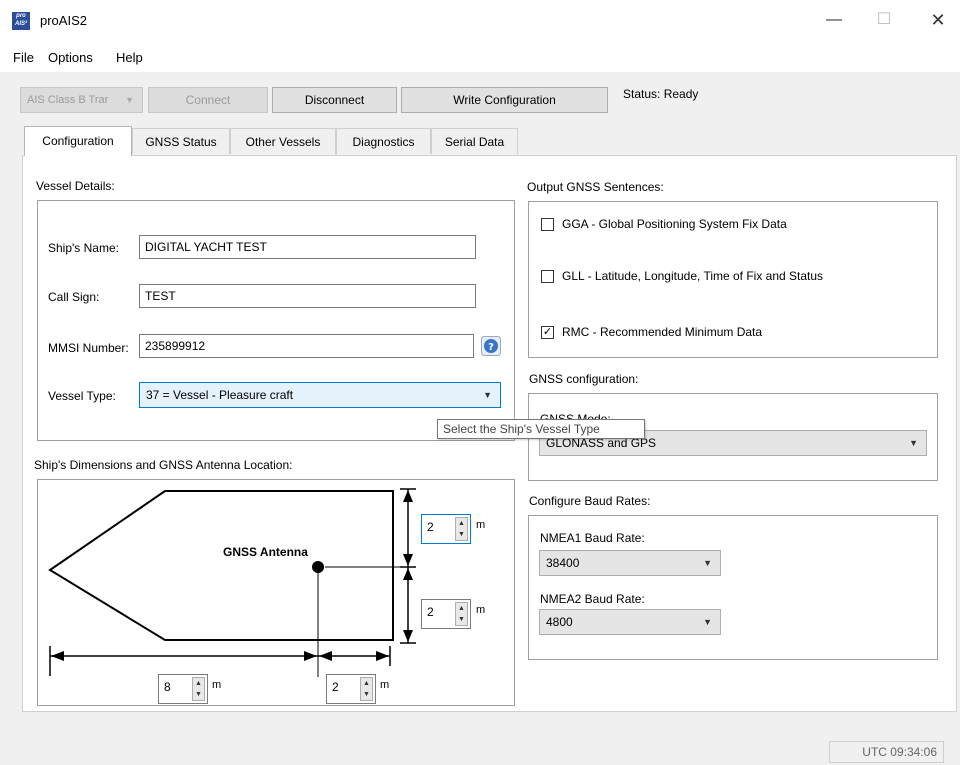 This screenshot has width=960, height=765. What do you see at coordinates (265, 552) in the screenshot?
I see `gnss-antenna-label: GNSS Antenna` at bounding box center [265, 552].